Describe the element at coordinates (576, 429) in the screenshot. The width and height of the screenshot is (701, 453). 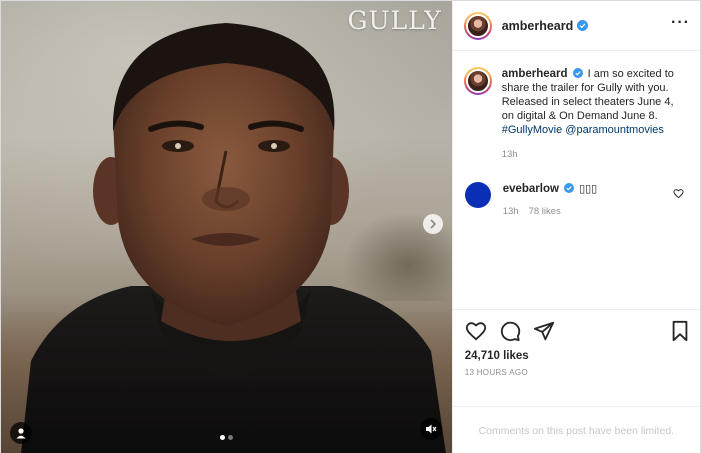
I see `comments-limited-notice: Comments on this post have been limited.` at that location.